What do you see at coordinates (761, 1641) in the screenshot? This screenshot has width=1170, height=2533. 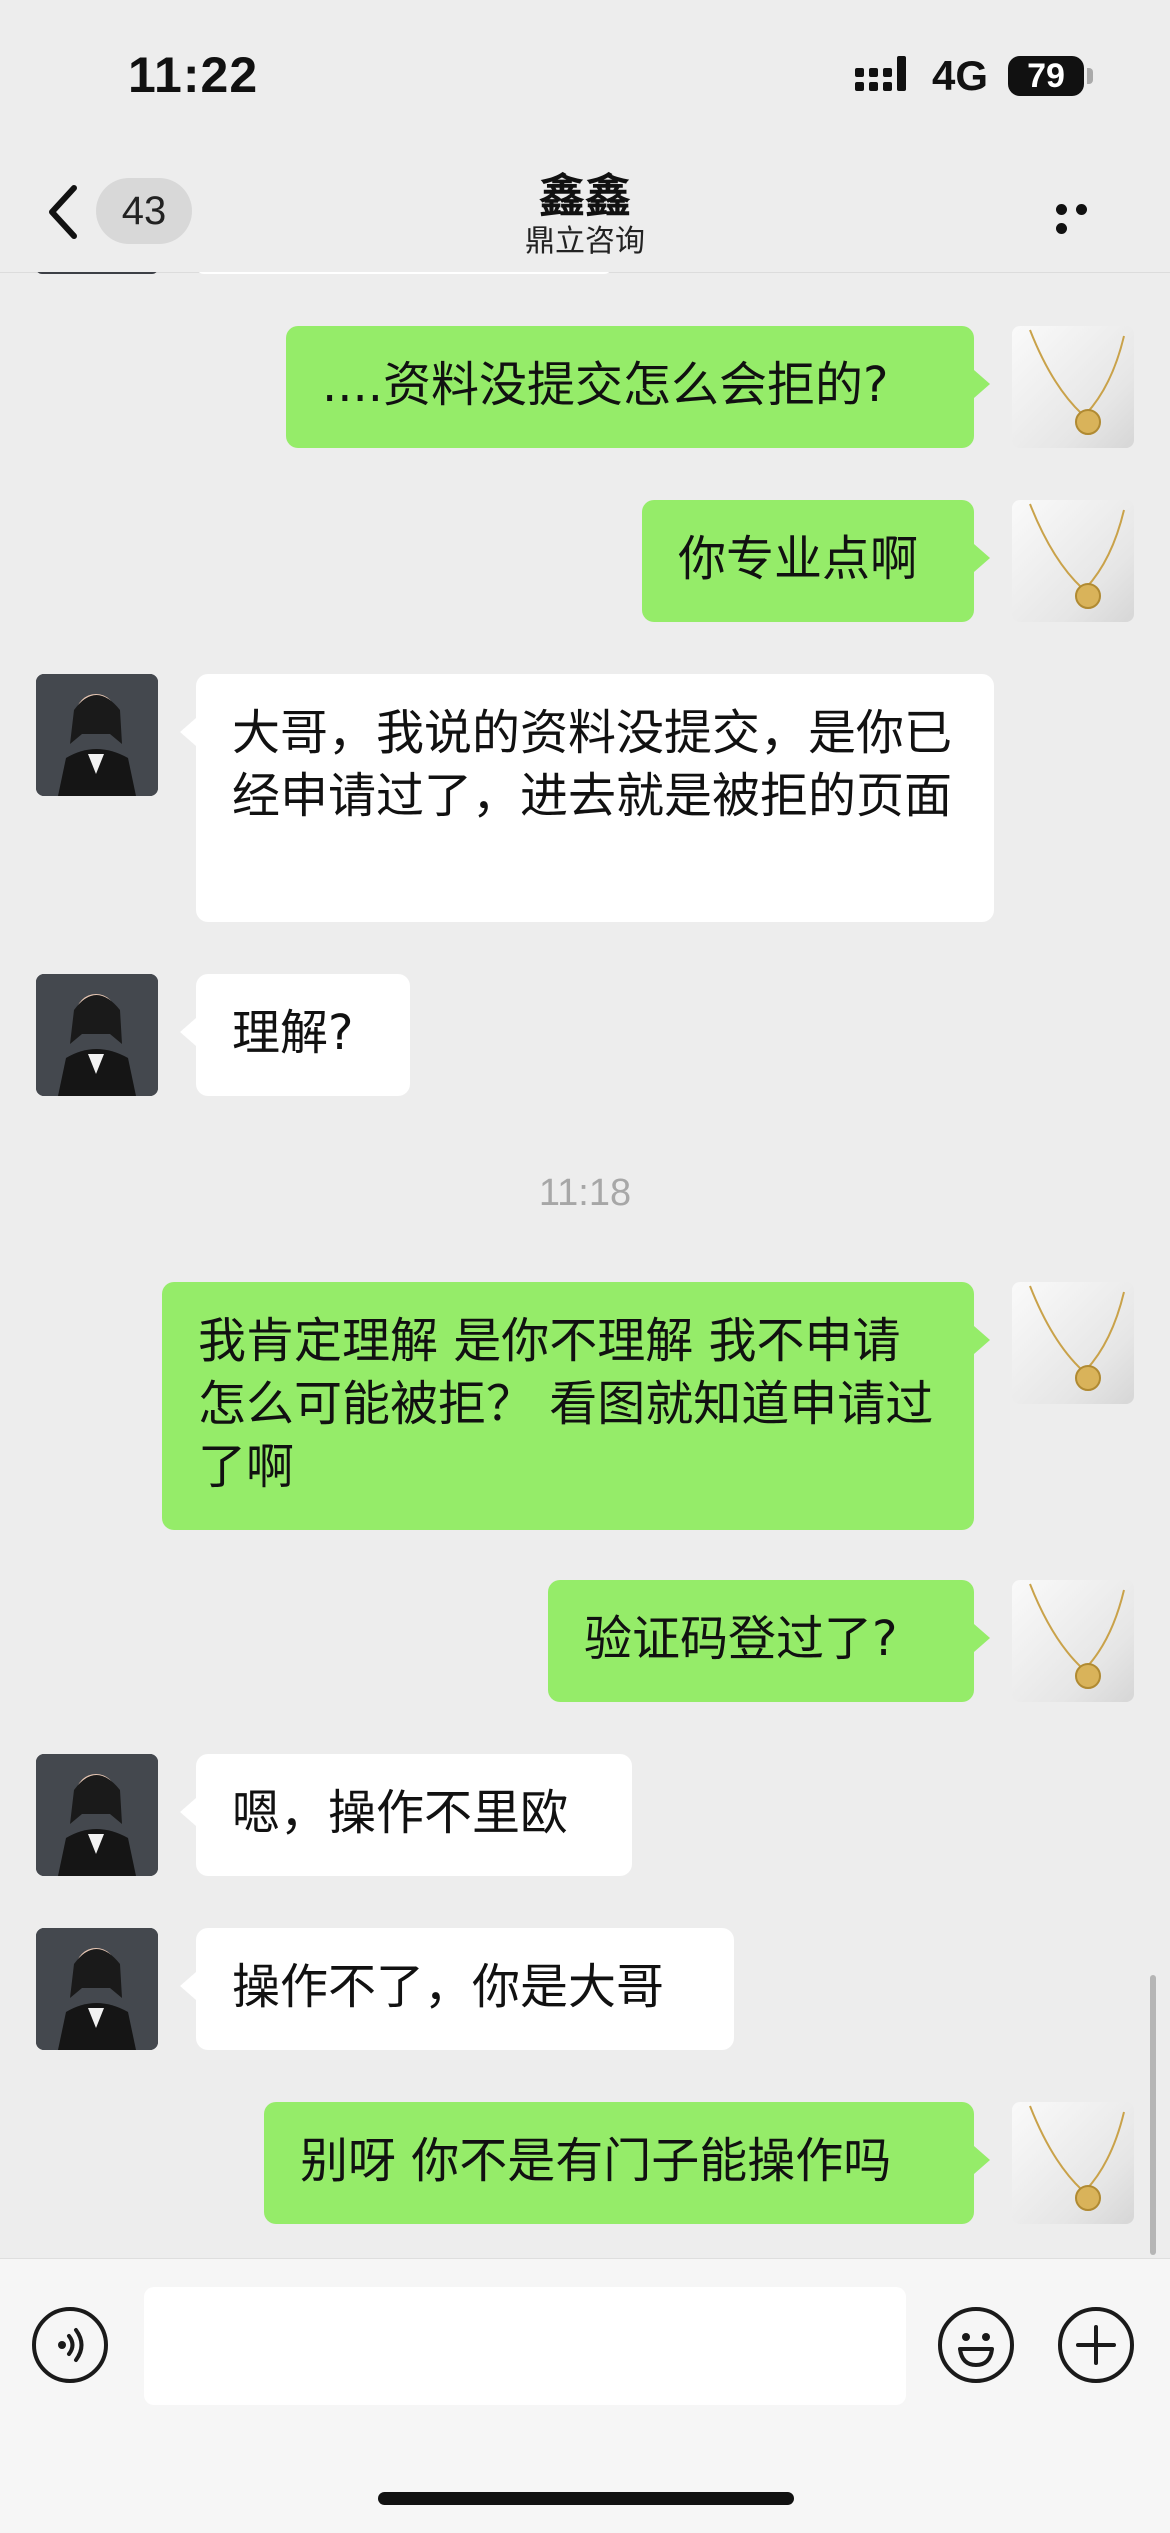 I see `sent-message-bubble: 验证码登过了?` at bounding box center [761, 1641].